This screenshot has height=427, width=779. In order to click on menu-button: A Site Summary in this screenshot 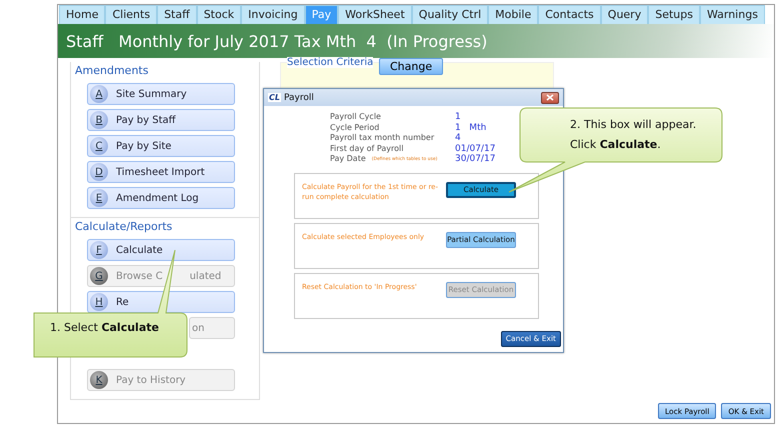, I will do `click(161, 94)`.